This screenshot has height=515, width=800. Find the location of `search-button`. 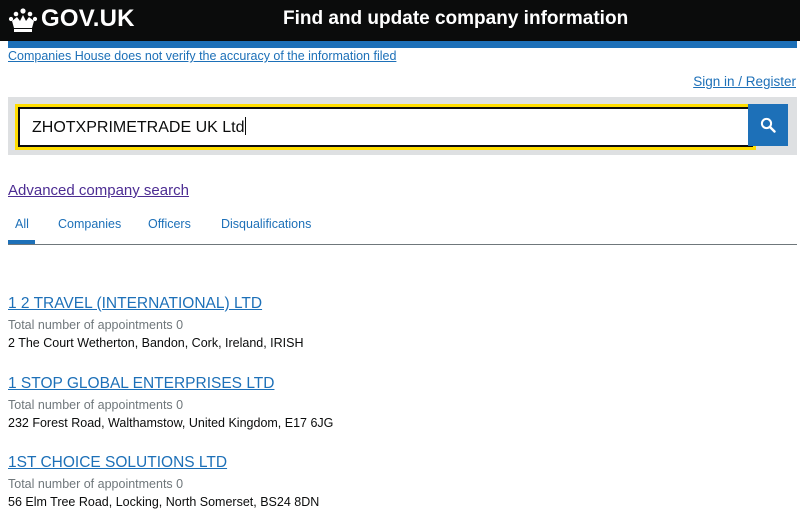

search-button is located at coordinates (768, 125).